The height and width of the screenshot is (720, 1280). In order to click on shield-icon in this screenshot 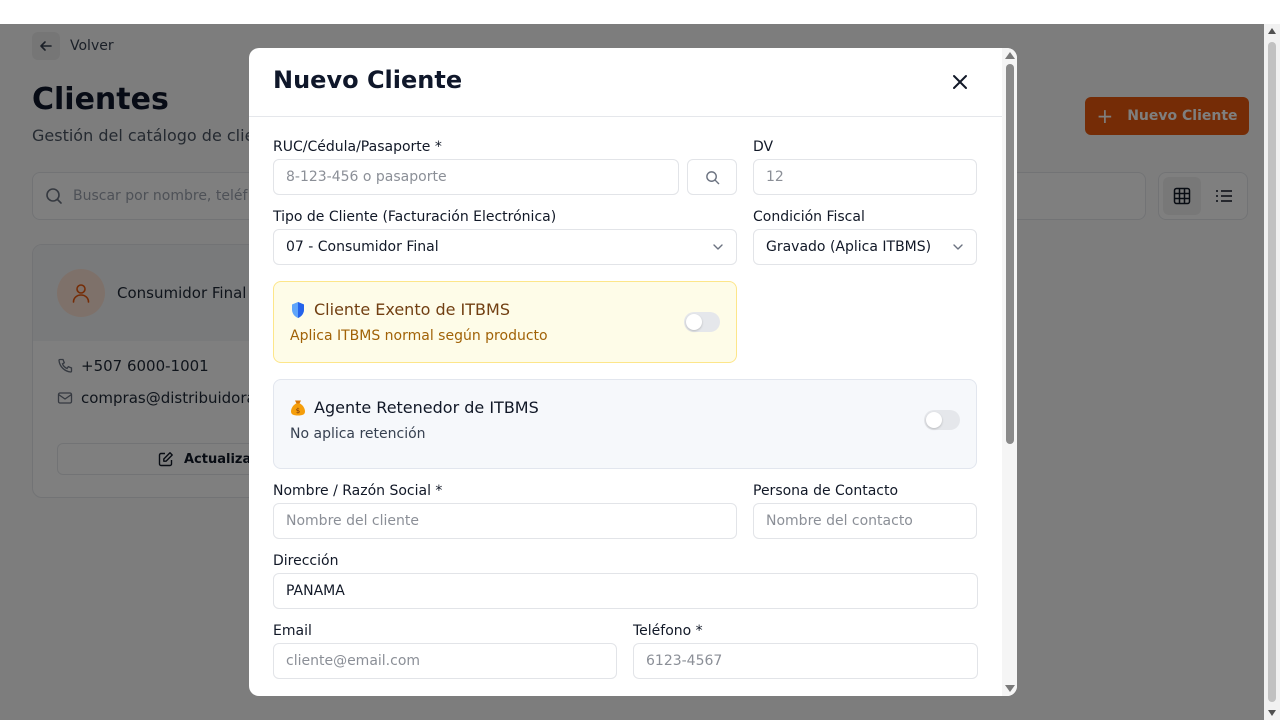, I will do `click(298, 309)`.